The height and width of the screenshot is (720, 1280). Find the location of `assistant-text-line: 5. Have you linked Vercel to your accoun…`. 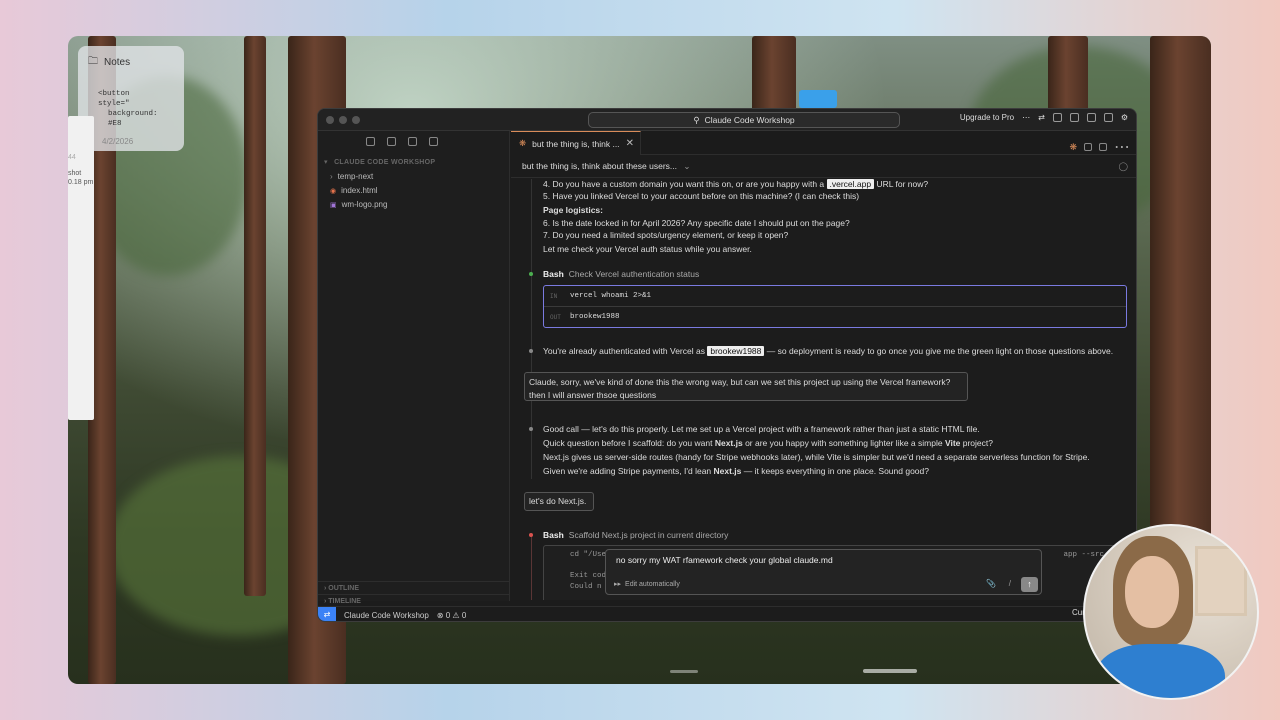

assistant-text-line: 5. Have you linked Vercel to your accoun… is located at coordinates (701, 196).